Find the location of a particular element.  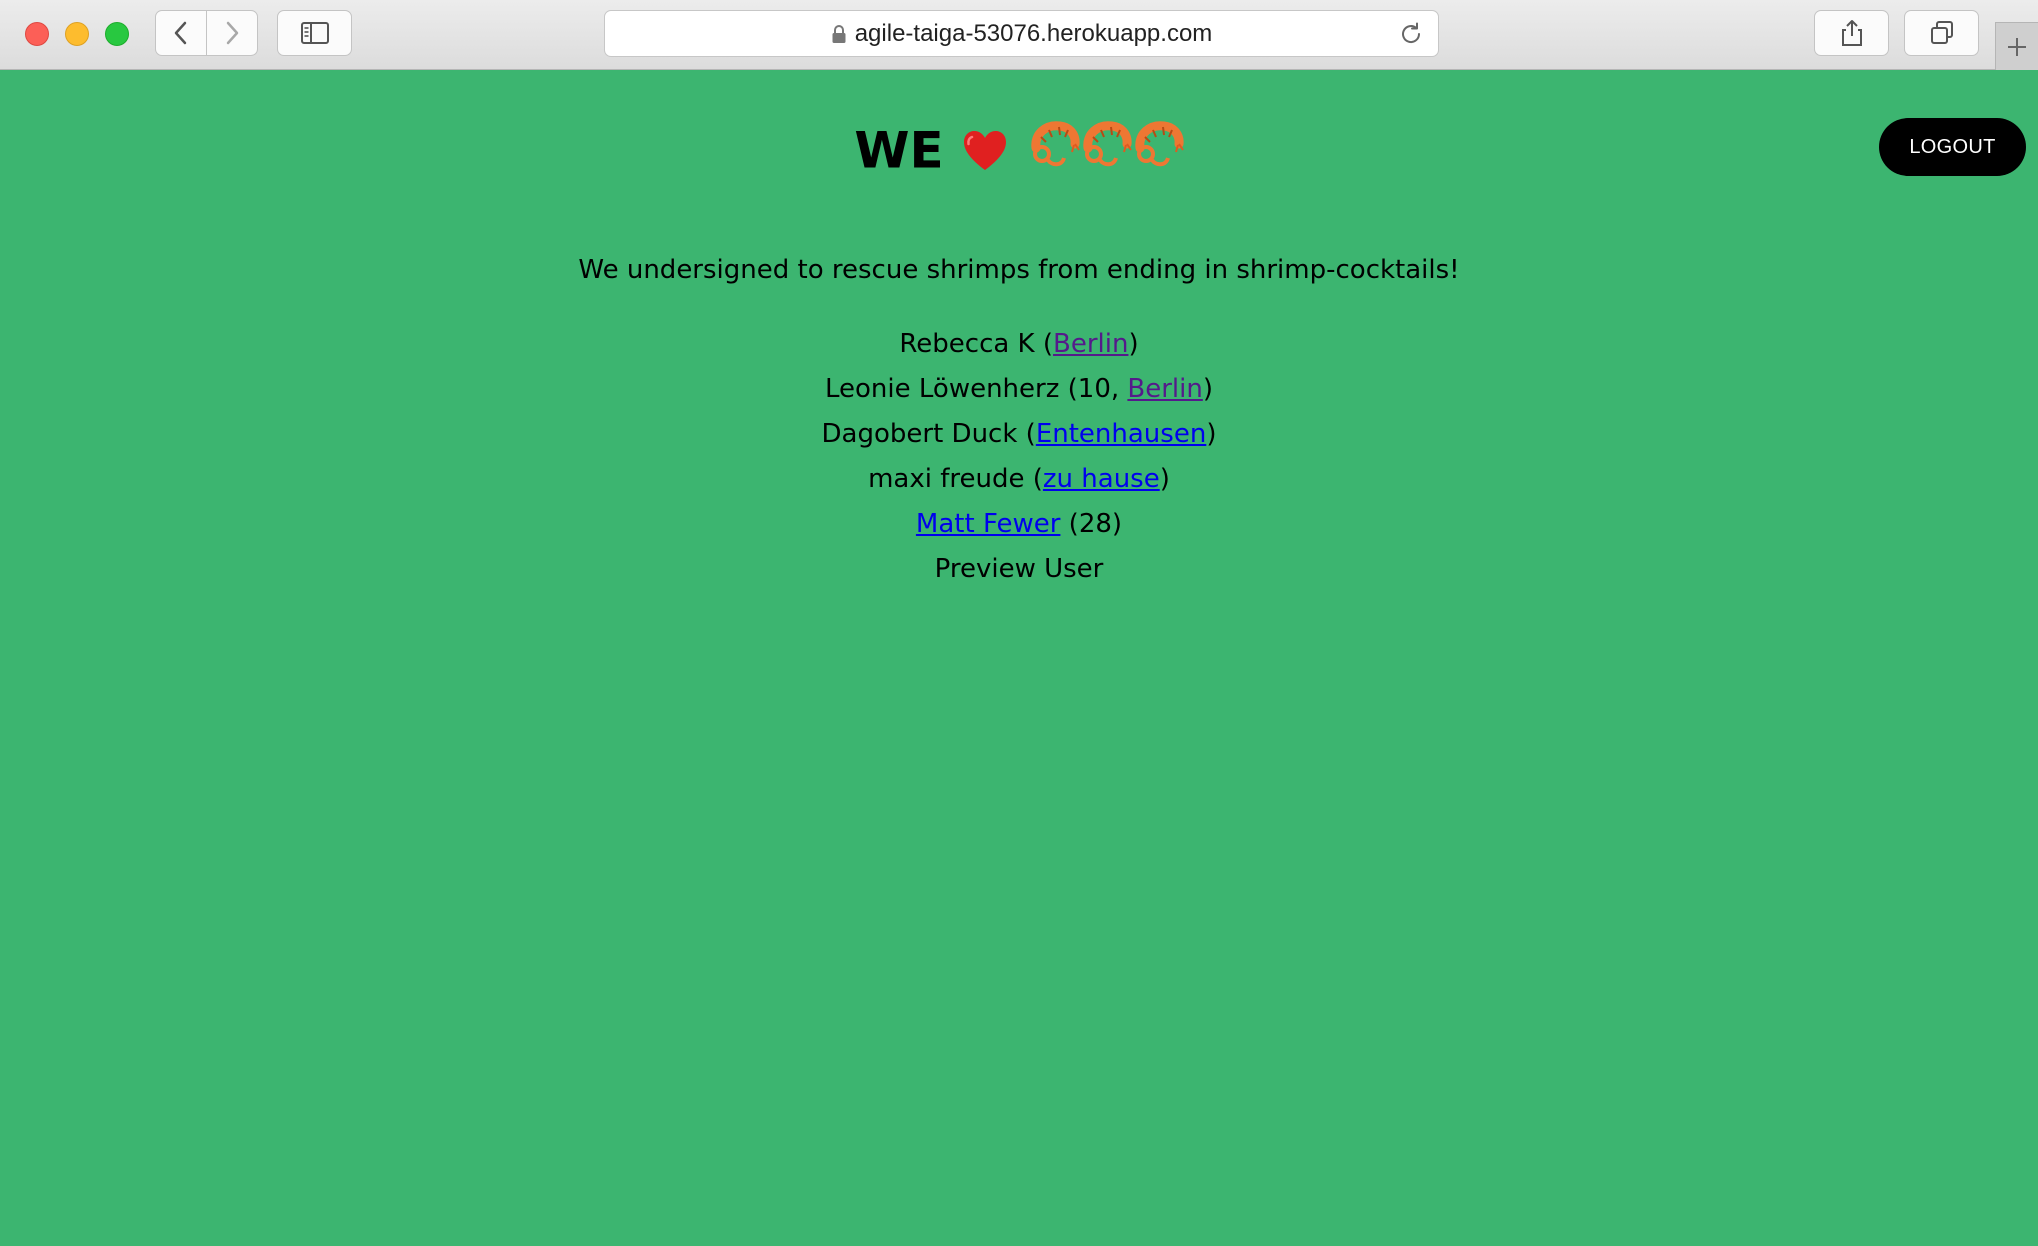

chevron-right-icon is located at coordinates (232, 33).